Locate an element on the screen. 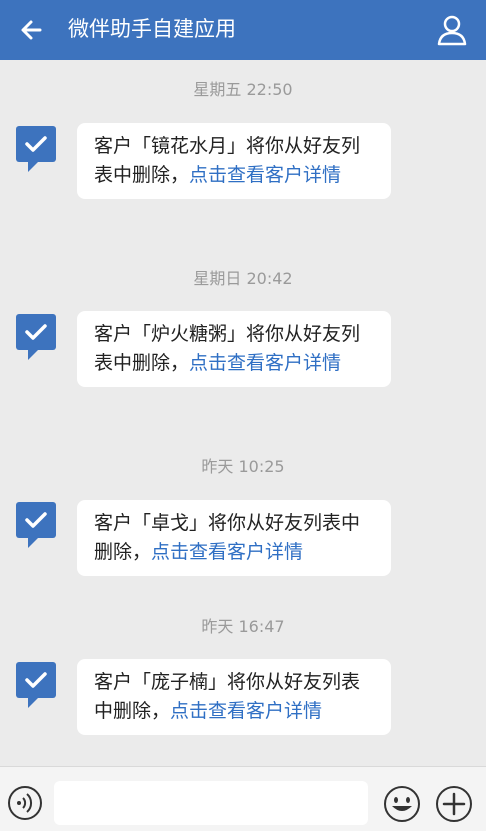 Image resolution: width=486 pixels, height=831 pixels. timestamp: 星期日 20:42 is located at coordinates (243, 278).